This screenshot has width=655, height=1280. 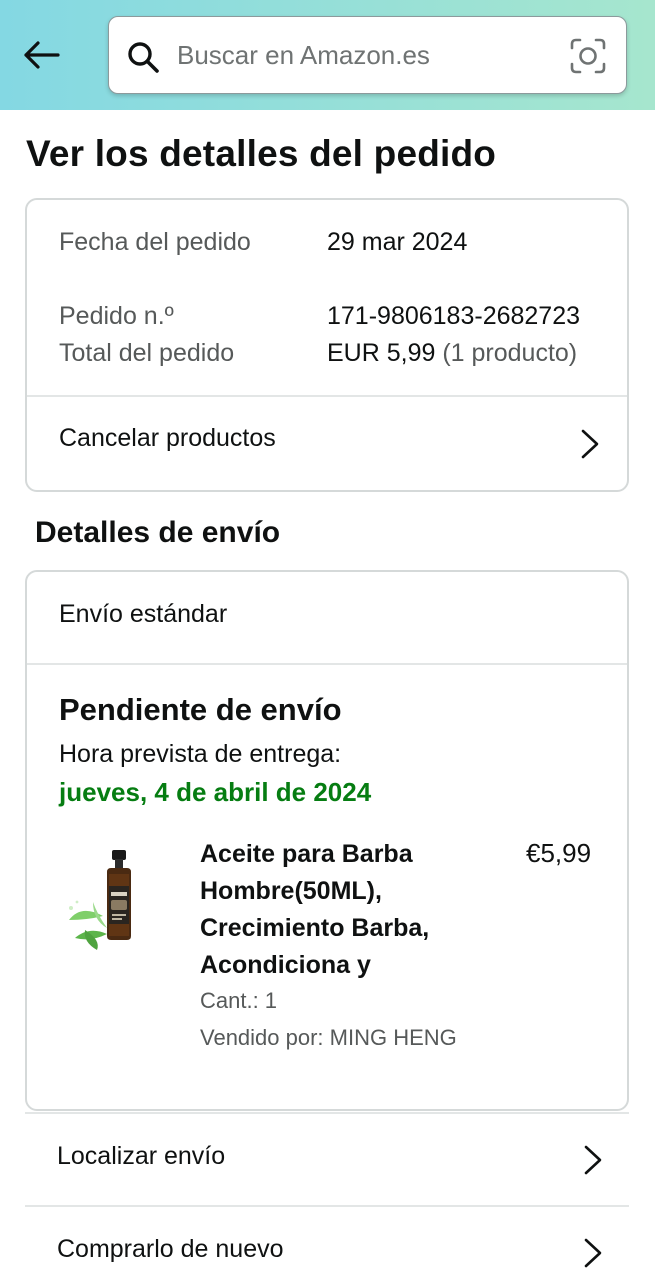 What do you see at coordinates (454, 316) in the screenshot?
I see `order-number-value: 171-9806183-2682723` at bounding box center [454, 316].